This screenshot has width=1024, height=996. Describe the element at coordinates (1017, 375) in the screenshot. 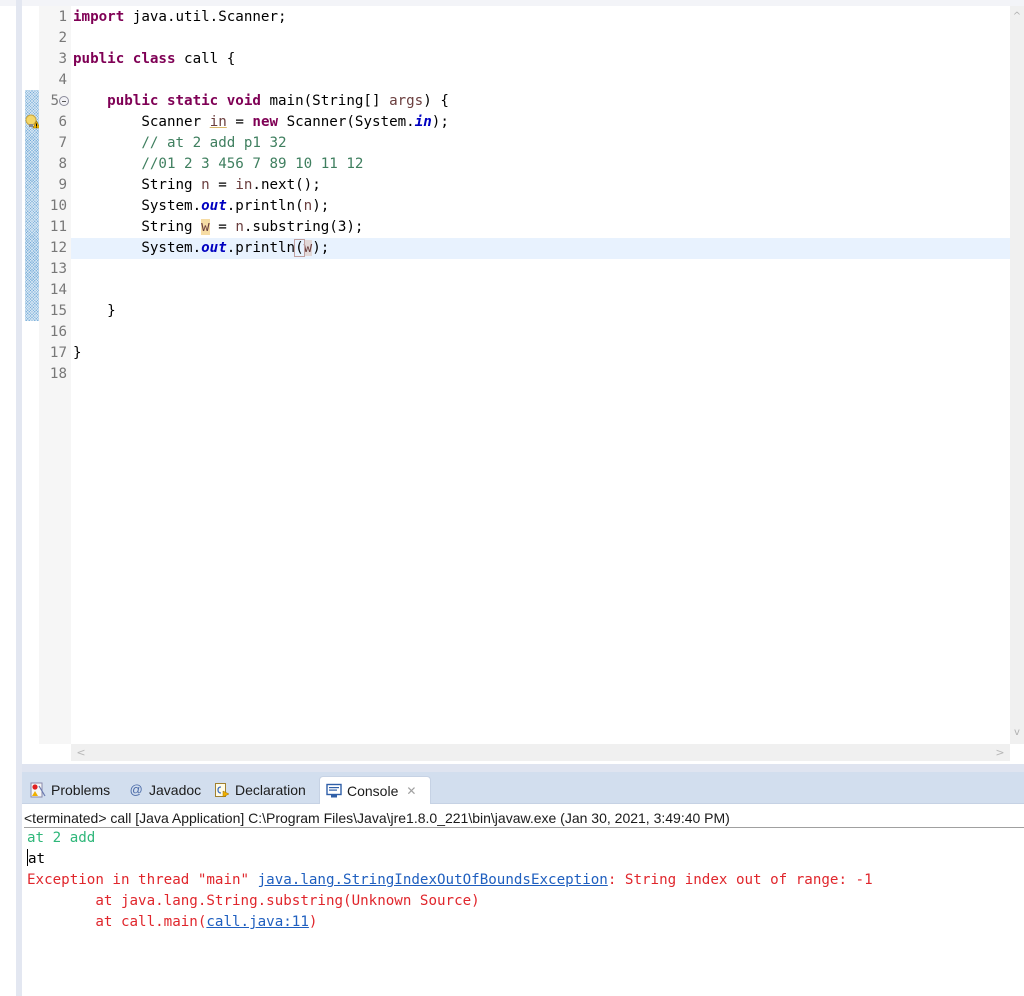

I see `vertical-scrollbar: ^ v` at that location.